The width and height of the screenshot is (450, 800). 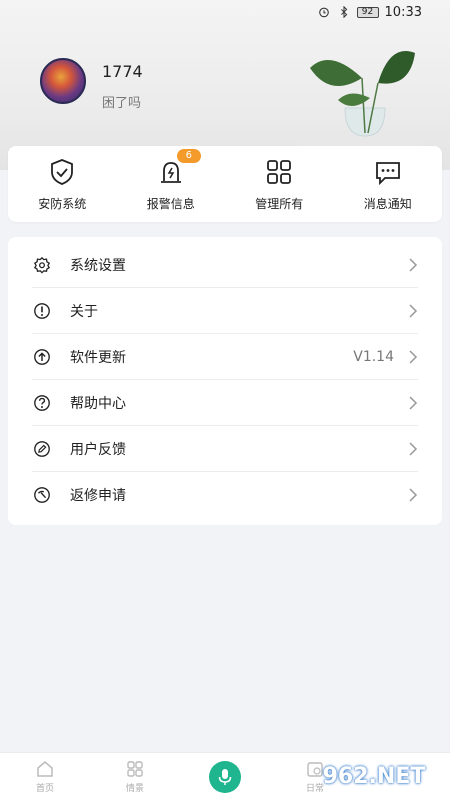 What do you see at coordinates (42, 403) in the screenshot?
I see `help-icon` at bounding box center [42, 403].